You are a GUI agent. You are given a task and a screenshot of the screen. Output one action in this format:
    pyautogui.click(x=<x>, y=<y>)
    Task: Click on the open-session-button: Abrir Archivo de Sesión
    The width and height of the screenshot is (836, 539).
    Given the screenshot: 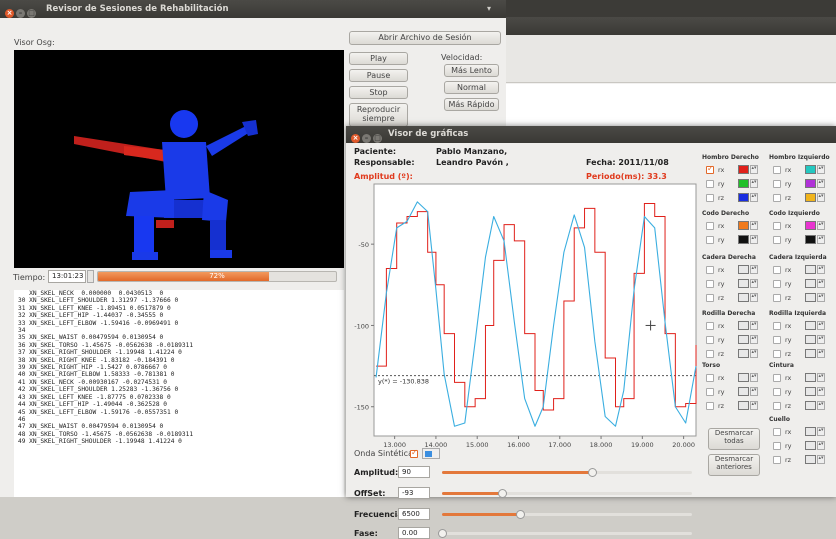 What is the action you would take?
    pyautogui.click(x=425, y=38)
    